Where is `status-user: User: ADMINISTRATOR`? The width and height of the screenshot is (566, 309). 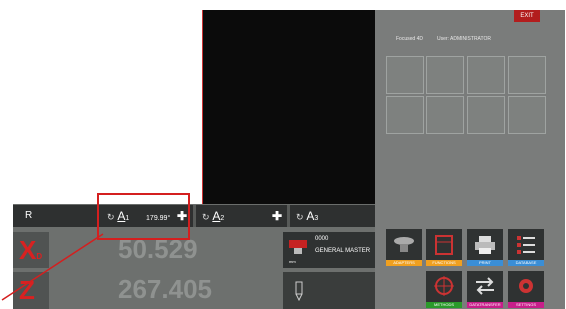
status-user: User: ADMINISTRATOR is located at coordinates (464, 39).